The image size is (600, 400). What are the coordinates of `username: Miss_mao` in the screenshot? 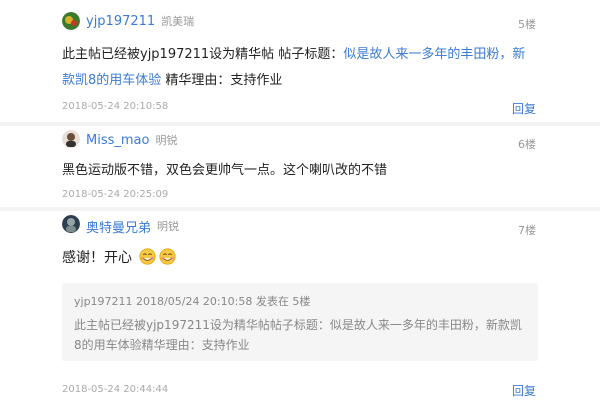 It's located at (117, 140).